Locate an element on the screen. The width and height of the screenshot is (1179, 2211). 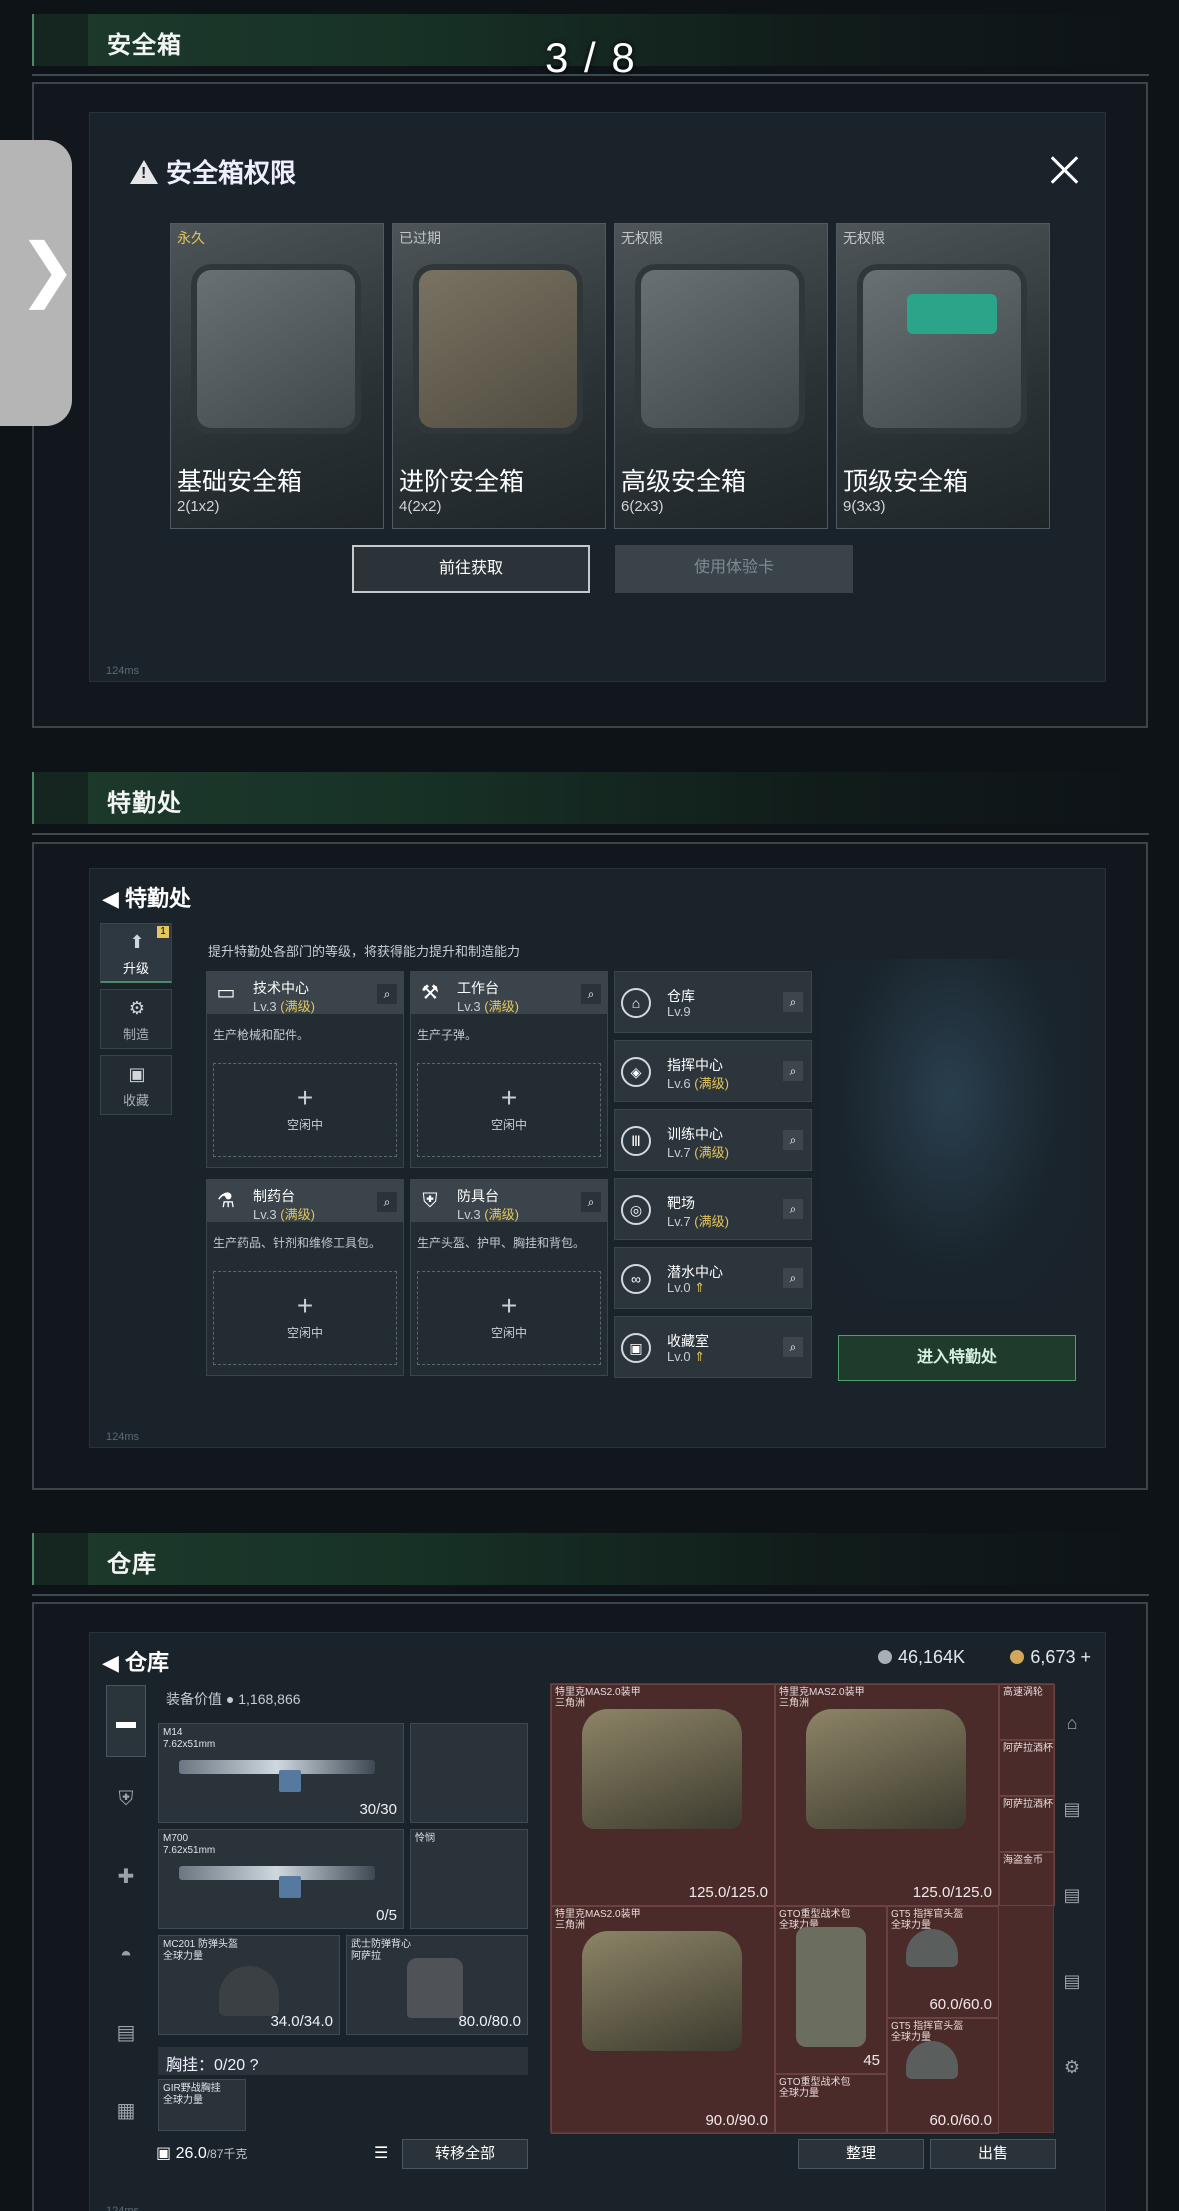
helmet-slot: MC201 防弹头盔 全球力量 34.0/34.0 is located at coordinates (249, 1985).